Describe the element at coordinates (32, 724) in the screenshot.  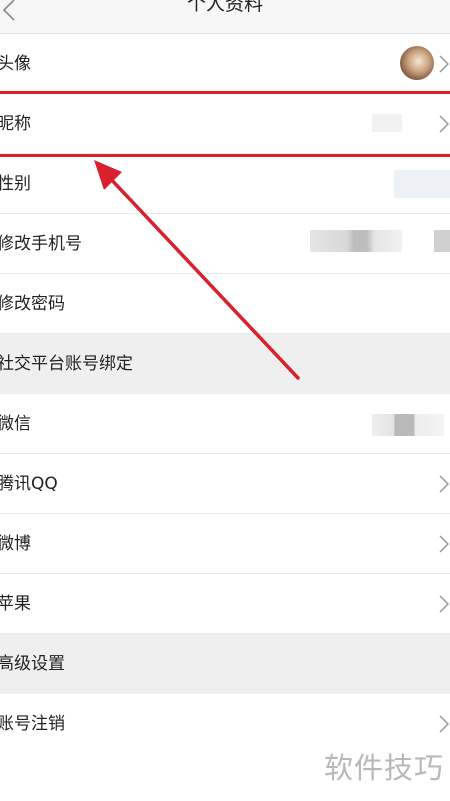
I see `deactivate-label: 账号注销` at that location.